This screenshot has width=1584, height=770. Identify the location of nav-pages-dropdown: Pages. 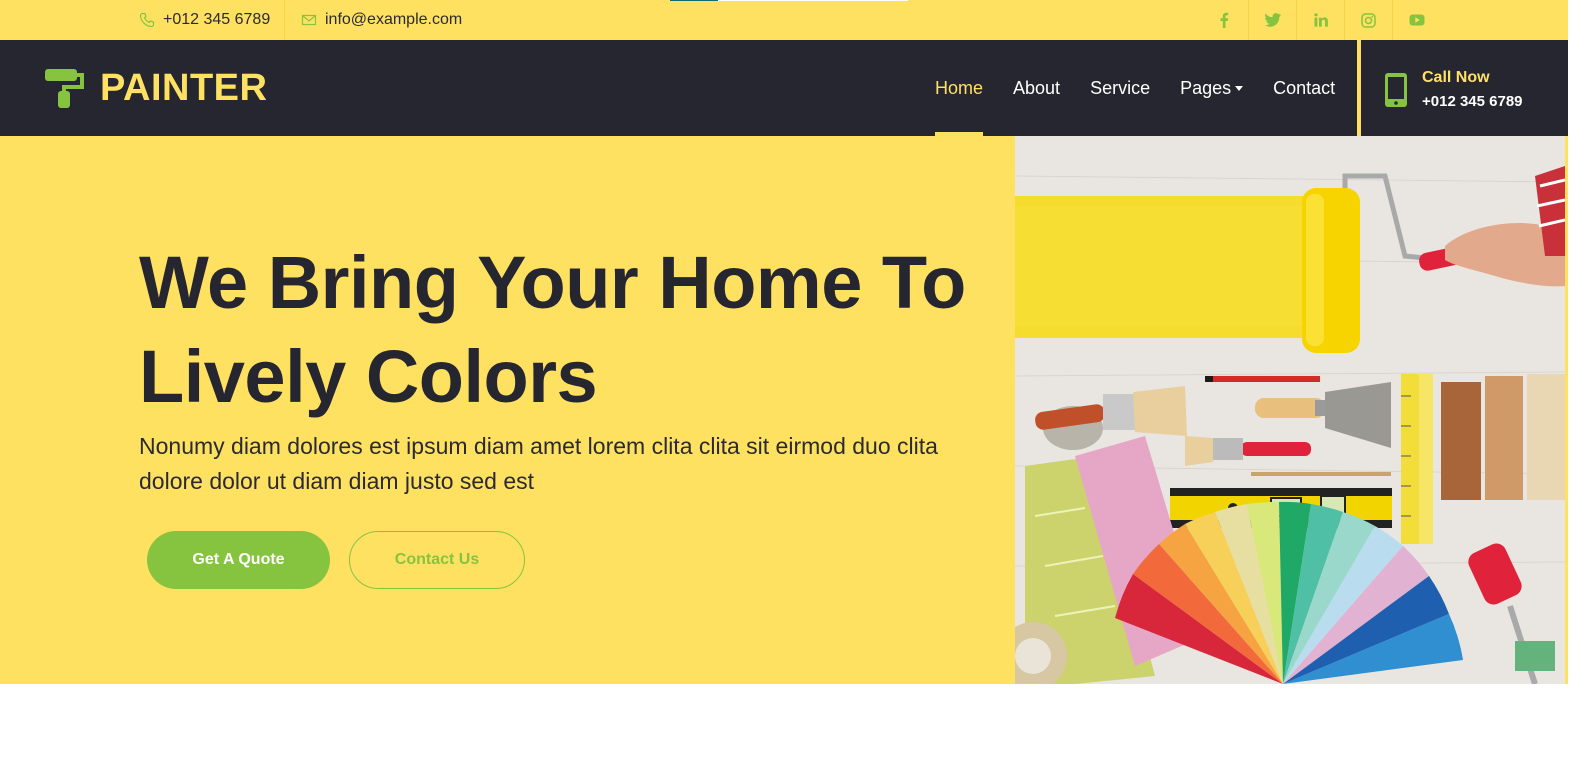
(1212, 88).